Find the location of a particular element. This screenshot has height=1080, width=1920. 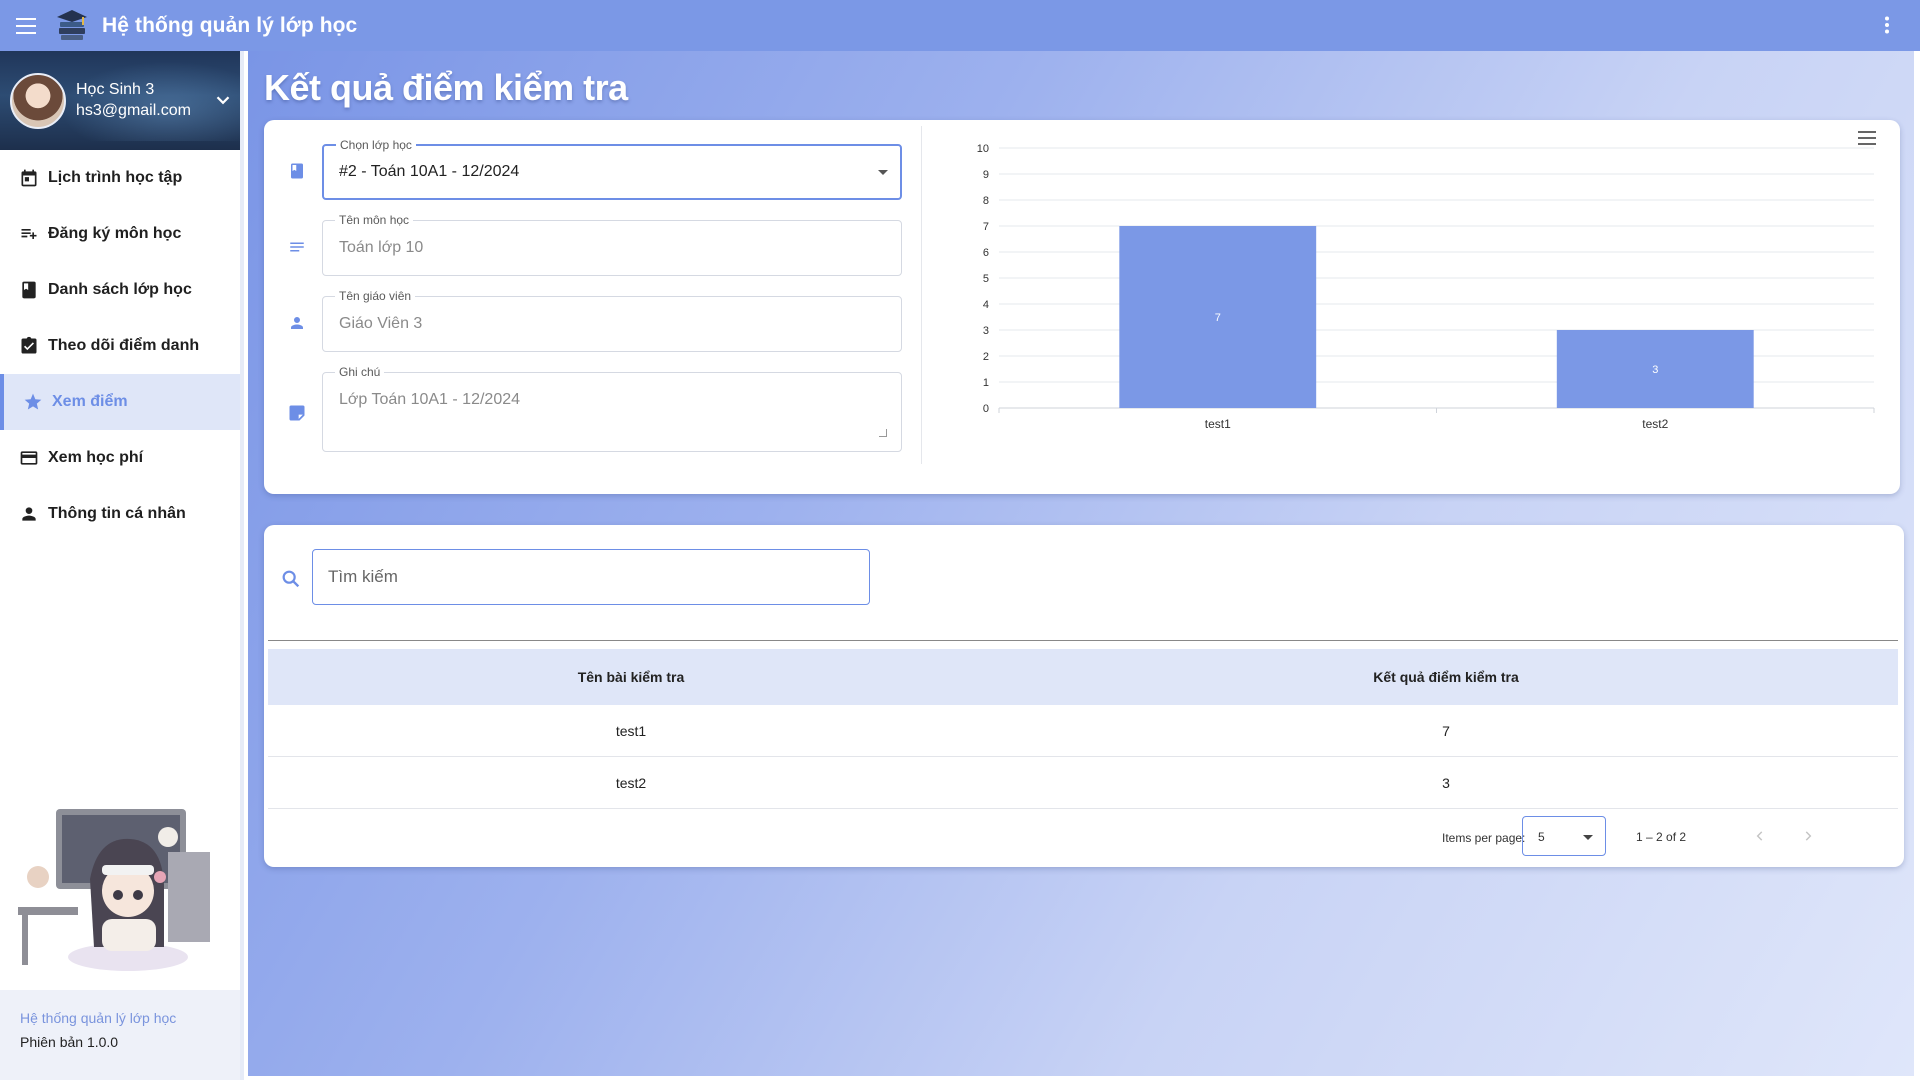

chart-menu-icon is located at coordinates (1868, 138).